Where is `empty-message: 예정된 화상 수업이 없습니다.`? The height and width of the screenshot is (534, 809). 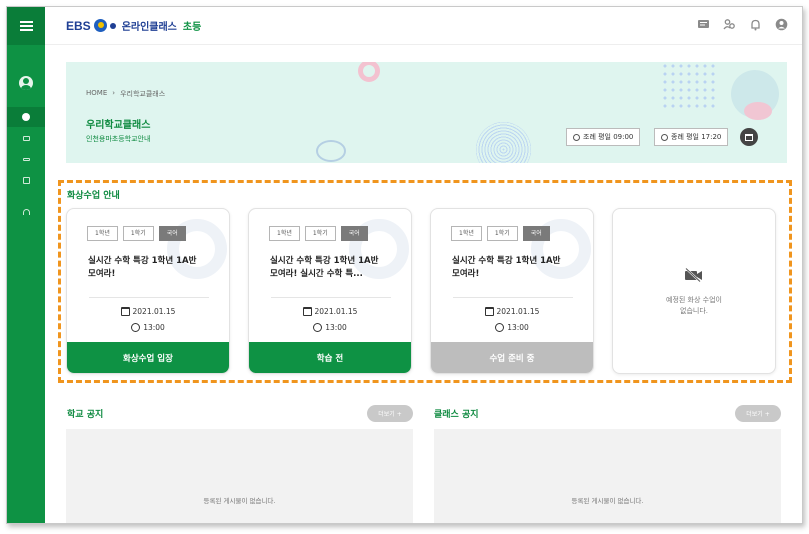 empty-message: 예정된 화상 수업이 없습니다. is located at coordinates (694, 306).